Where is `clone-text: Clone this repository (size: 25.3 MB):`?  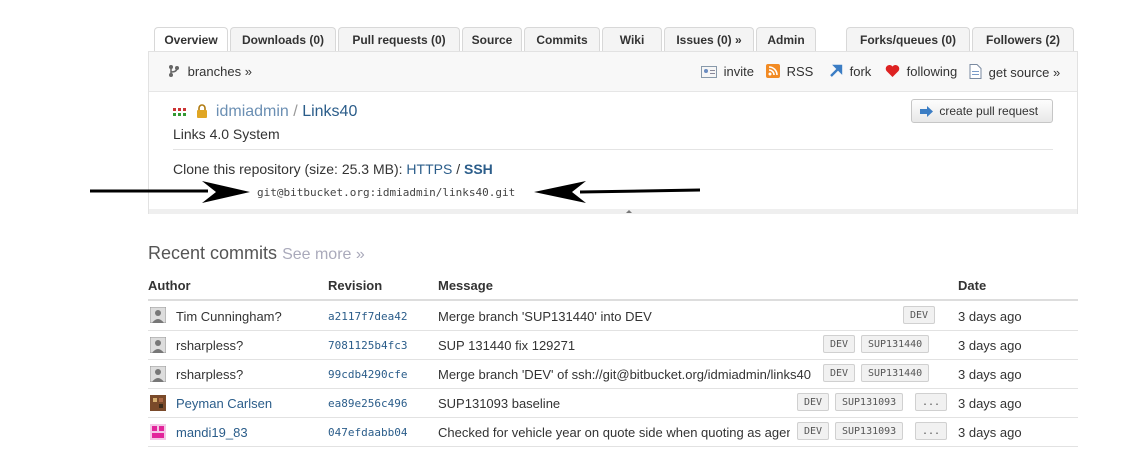
clone-text: Clone this repository (size: 25.3 MB): is located at coordinates (288, 169).